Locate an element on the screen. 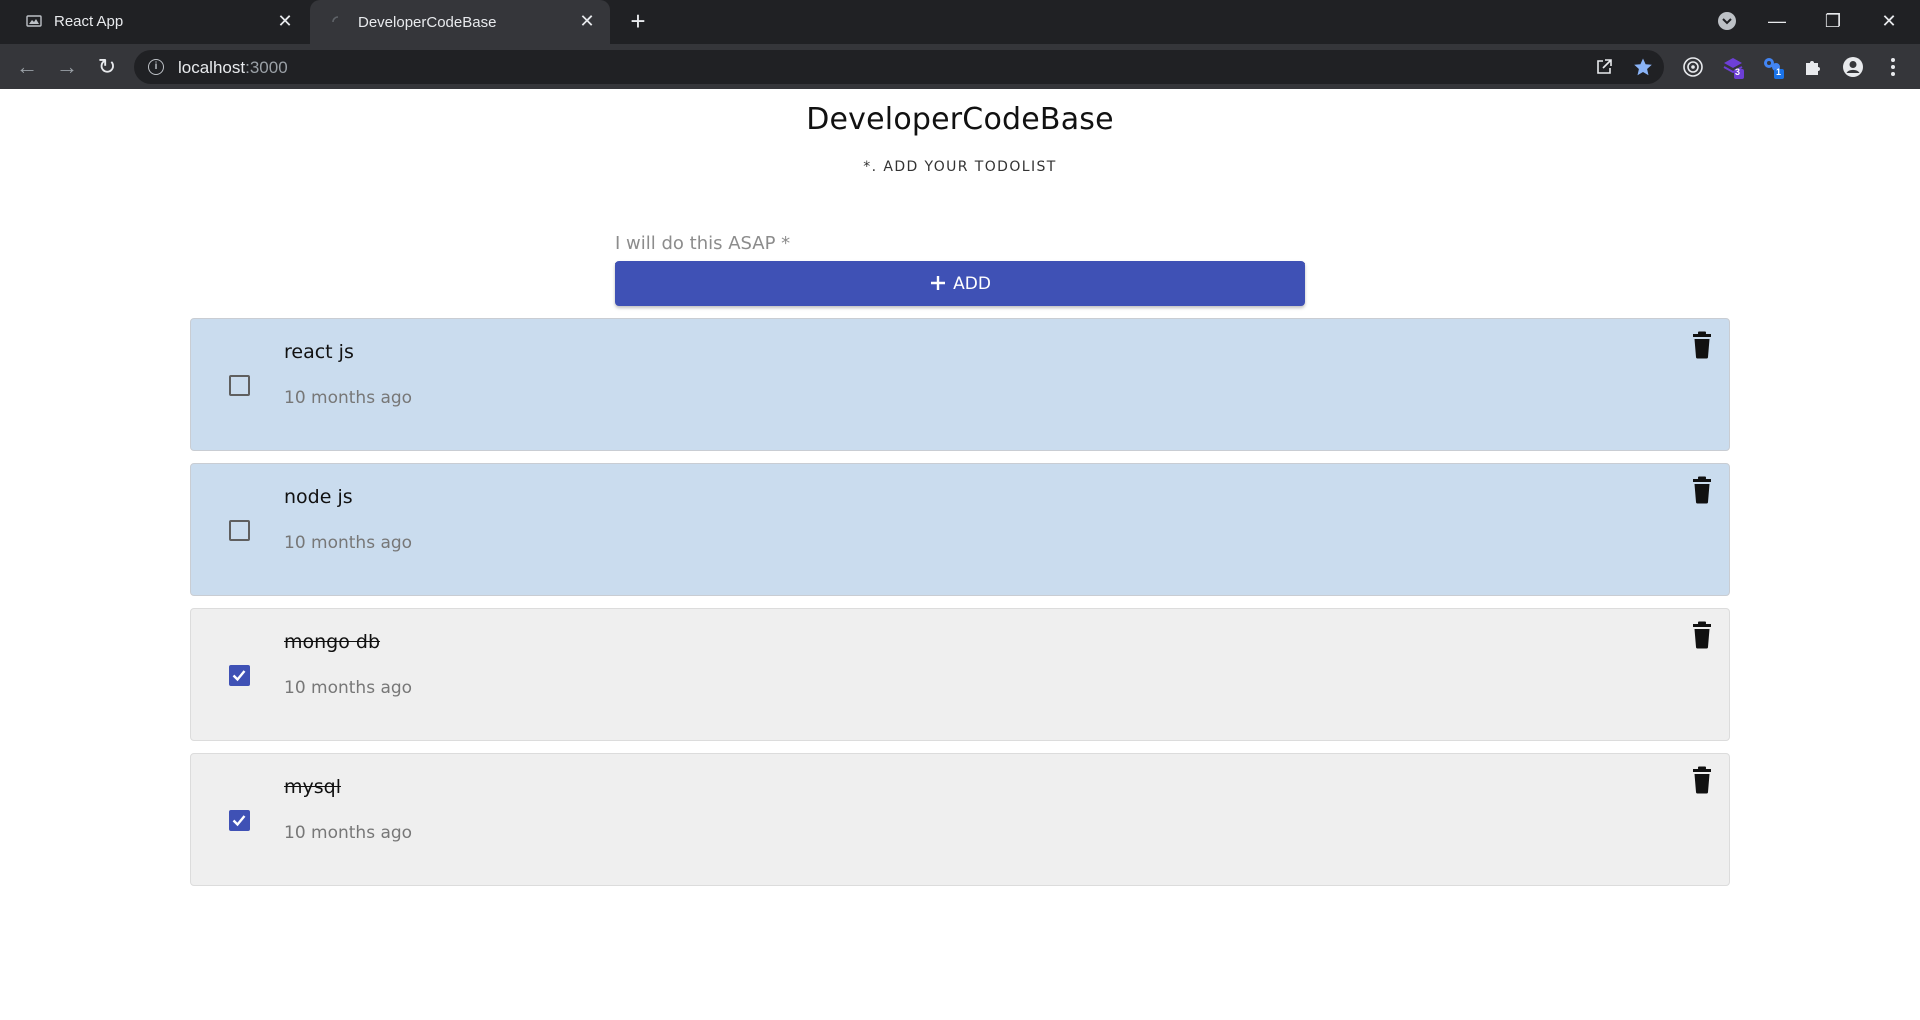 The width and height of the screenshot is (1920, 1020). tab-label: DeveloperCodeBase is located at coordinates (427, 22).